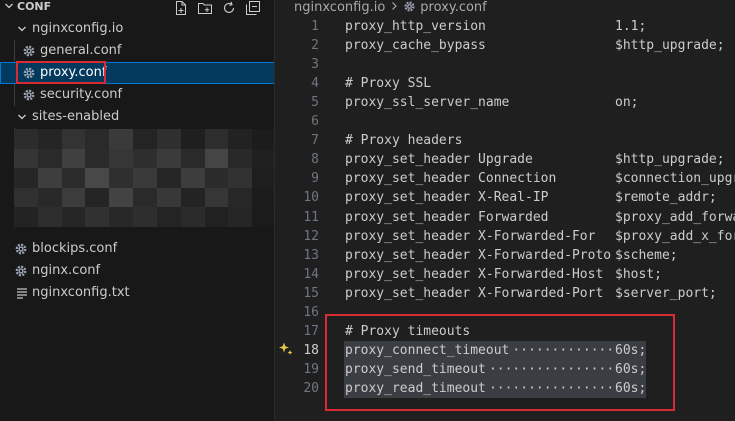  Describe the element at coordinates (451, 178) in the screenshot. I see `code-directive: proxy_set_header Connection` at that location.